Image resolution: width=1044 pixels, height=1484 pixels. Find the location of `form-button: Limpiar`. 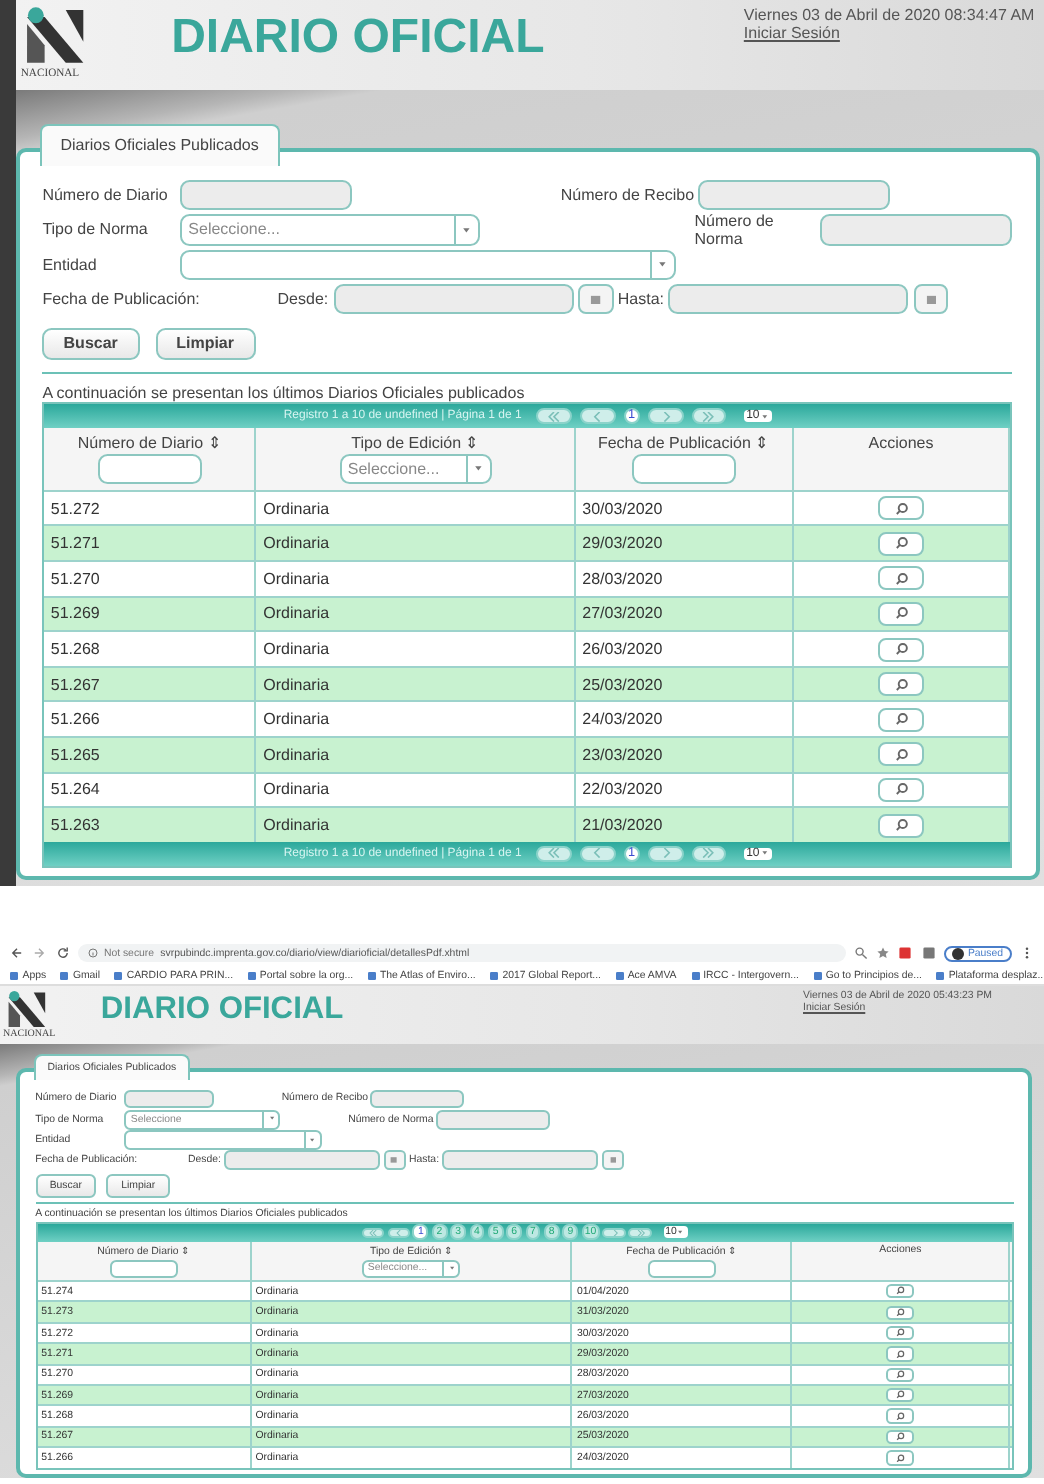

form-button: Limpiar is located at coordinates (205, 344).